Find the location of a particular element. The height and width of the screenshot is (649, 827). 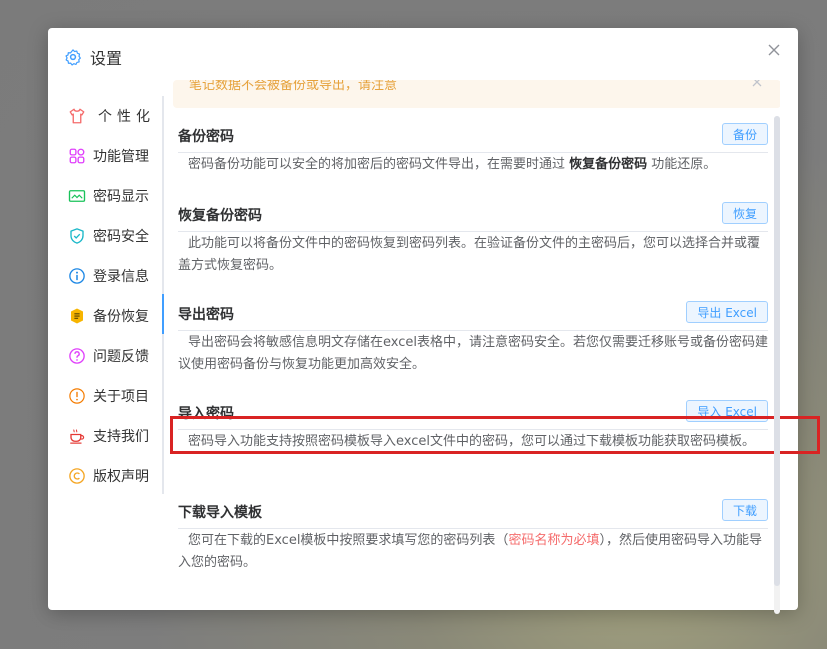

section-title: 备份密码 is located at coordinates (206, 137).